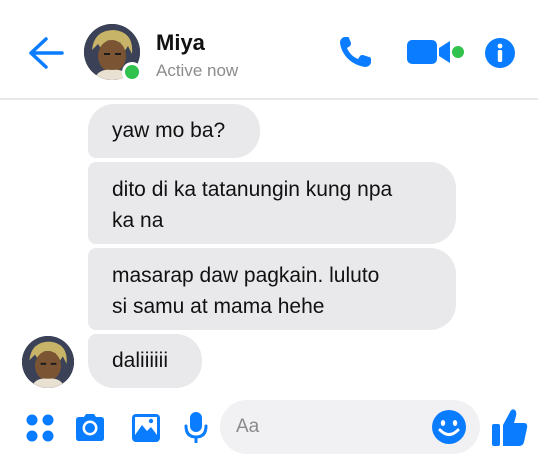 The image size is (538, 460). What do you see at coordinates (90, 428) in the screenshot?
I see `camera-icon` at bounding box center [90, 428].